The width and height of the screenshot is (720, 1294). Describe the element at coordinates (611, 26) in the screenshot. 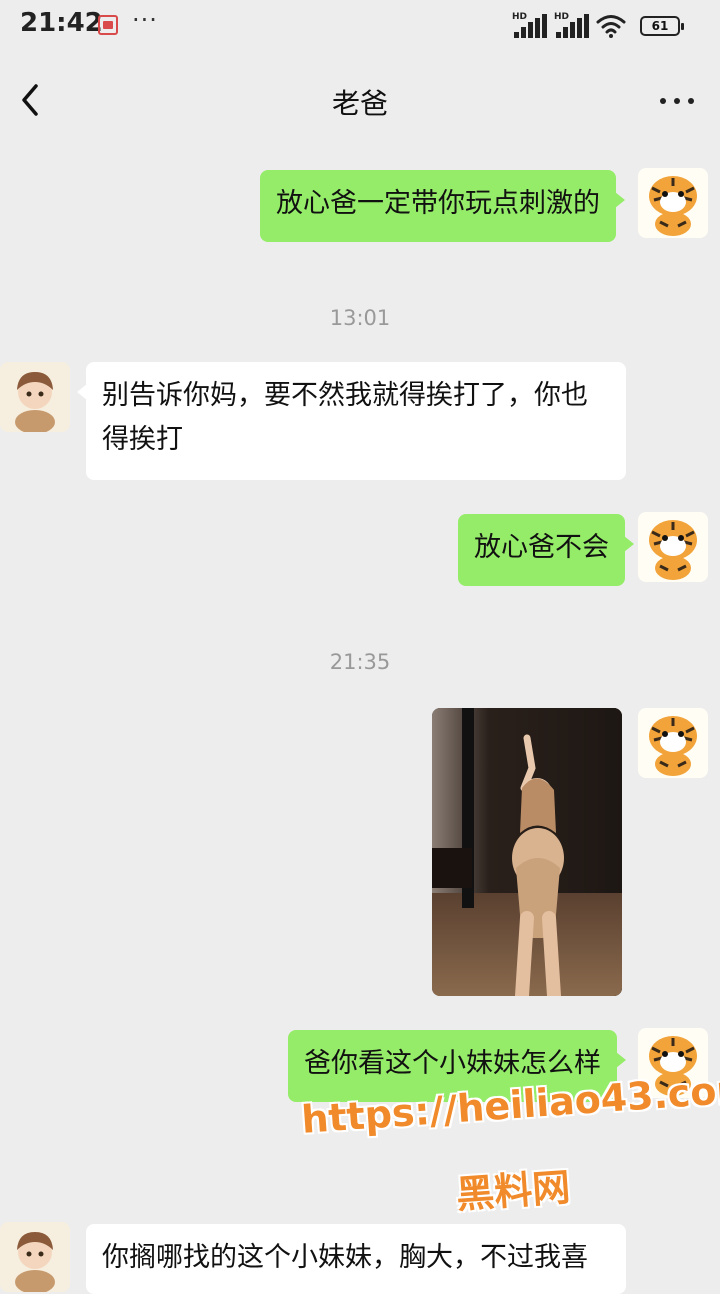

I see `wifi-icon` at that location.